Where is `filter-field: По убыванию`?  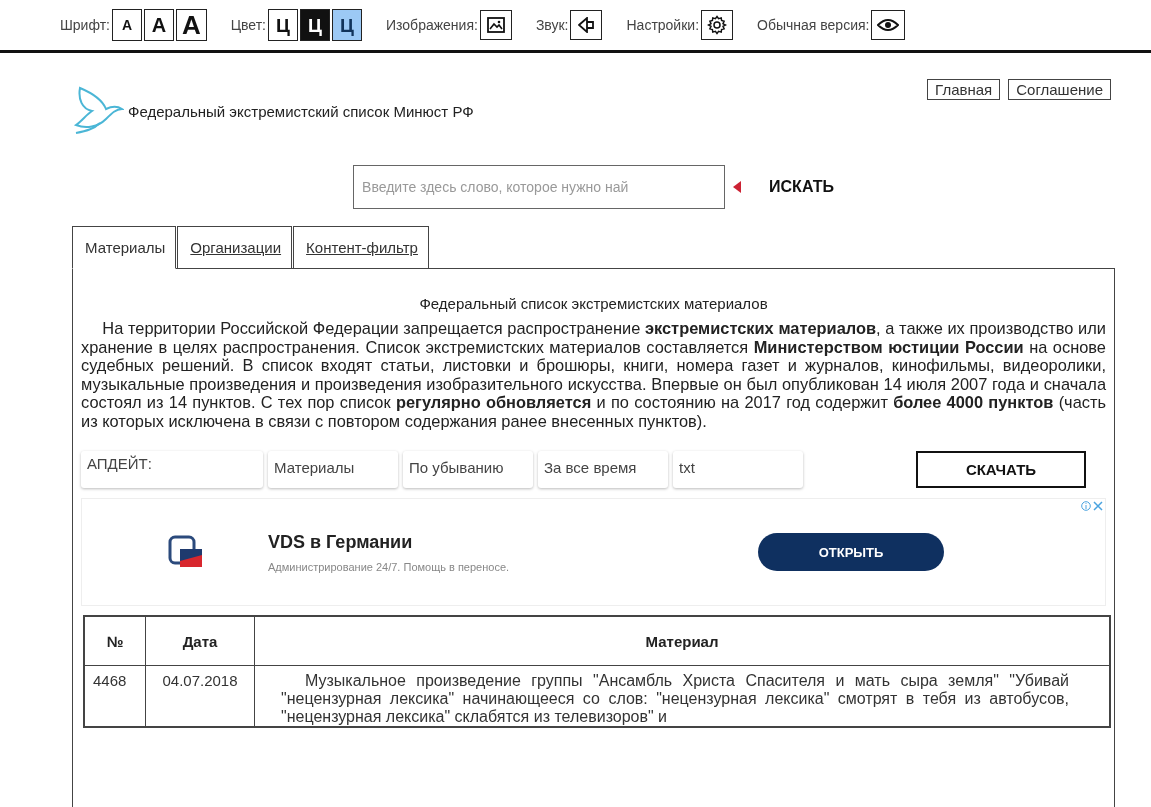
filter-field: По убыванию is located at coordinates (468, 469).